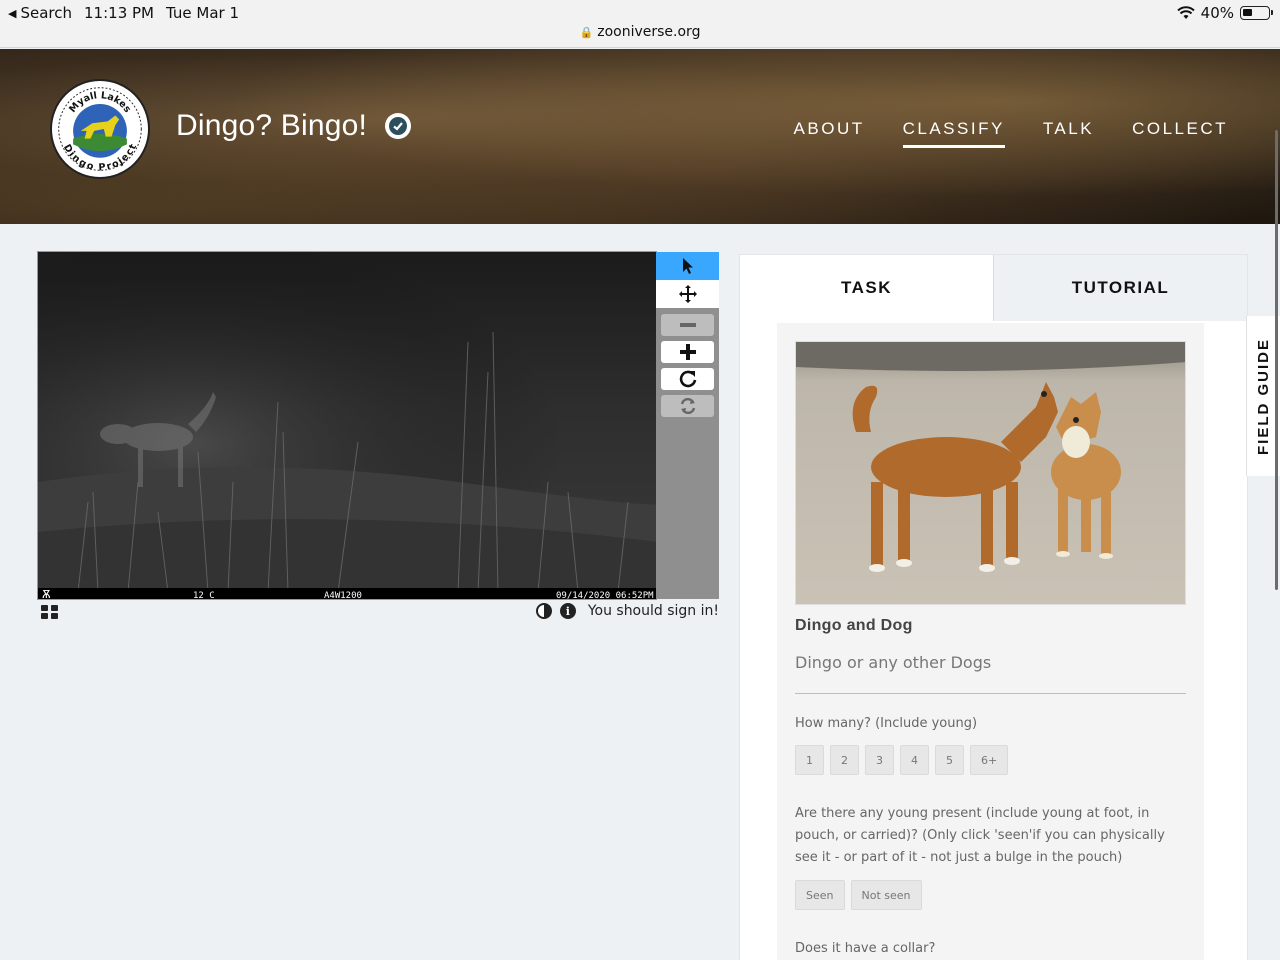 The image size is (1280, 960). I want to click on subject-grid-icon, so click(50, 613).